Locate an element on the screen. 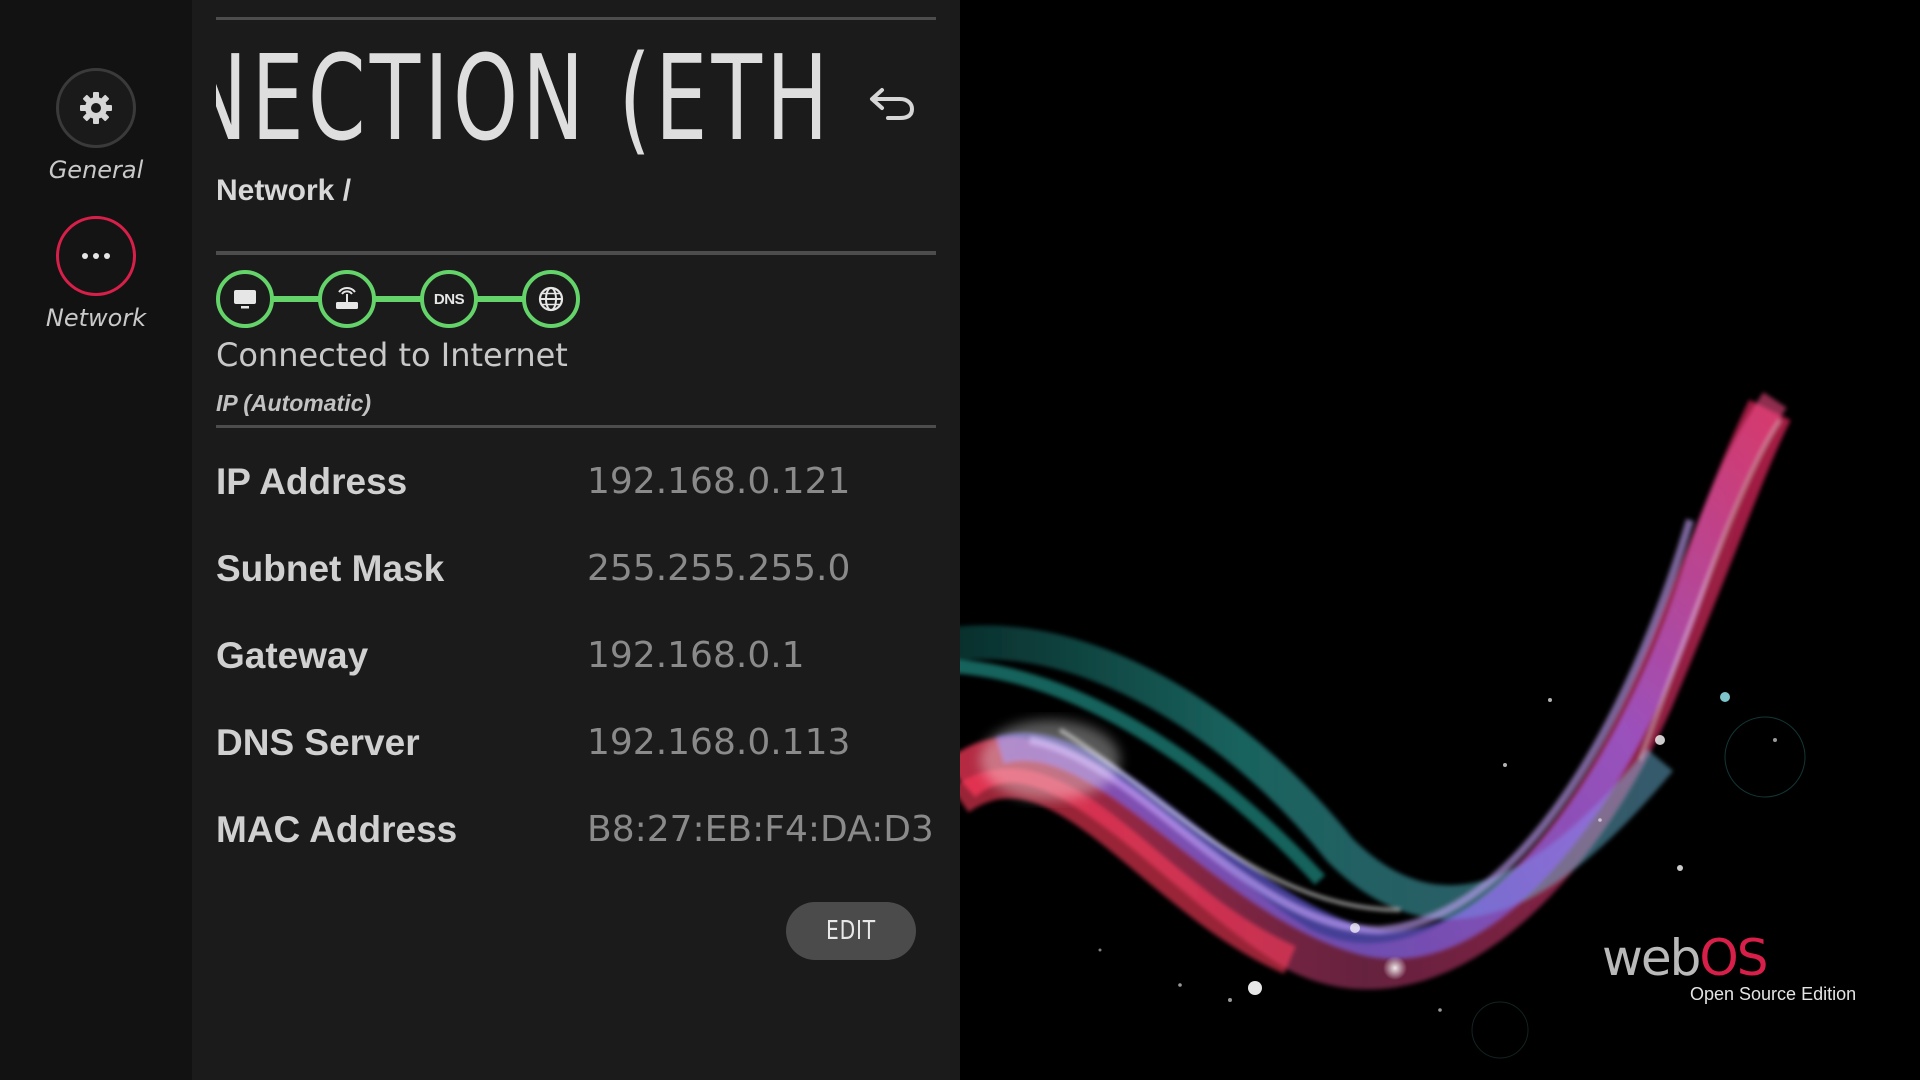 The width and height of the screenshot is (1920, 1080). connection-status-text: Connected to Internet is located at coordinates (392, 355).